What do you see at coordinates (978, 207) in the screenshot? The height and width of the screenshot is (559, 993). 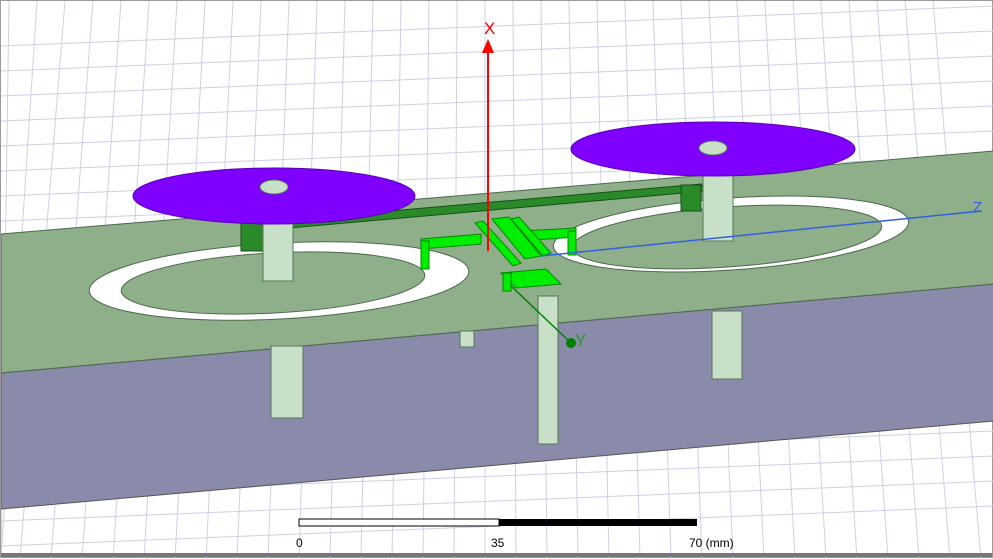 I see `z-axis-label: Z` at bounding box center [978, 207].